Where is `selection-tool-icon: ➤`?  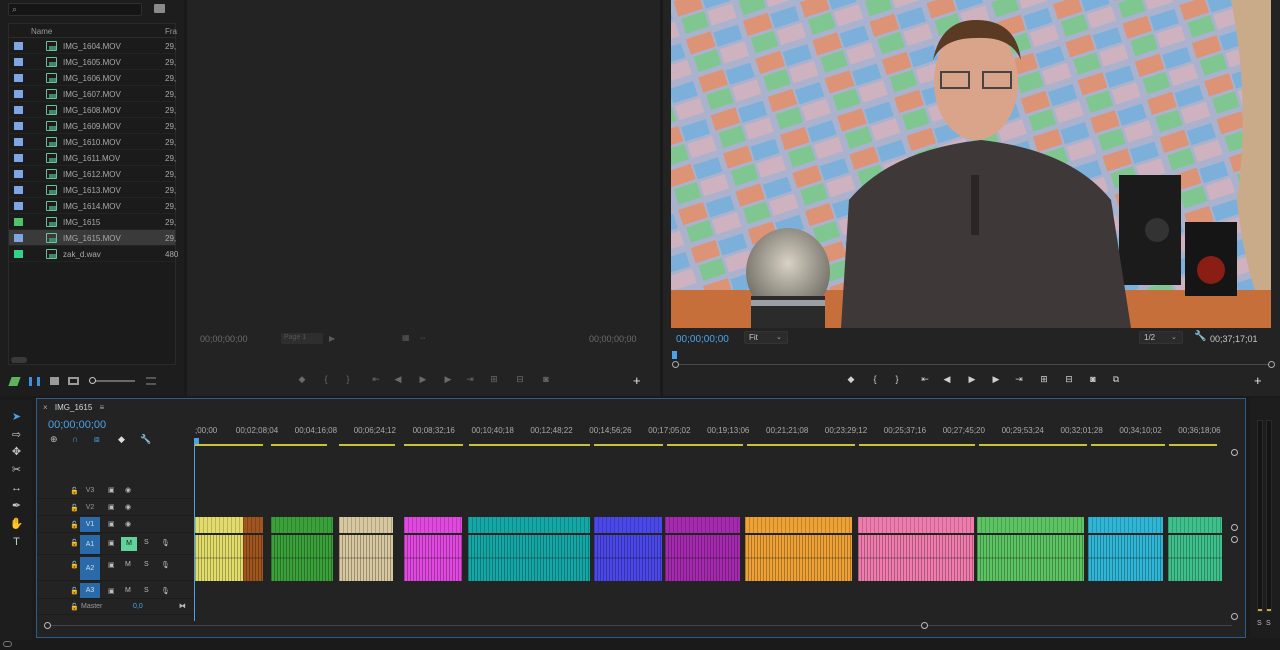
selection-tool-icon: ➤ is located at coordinates (16, 417).